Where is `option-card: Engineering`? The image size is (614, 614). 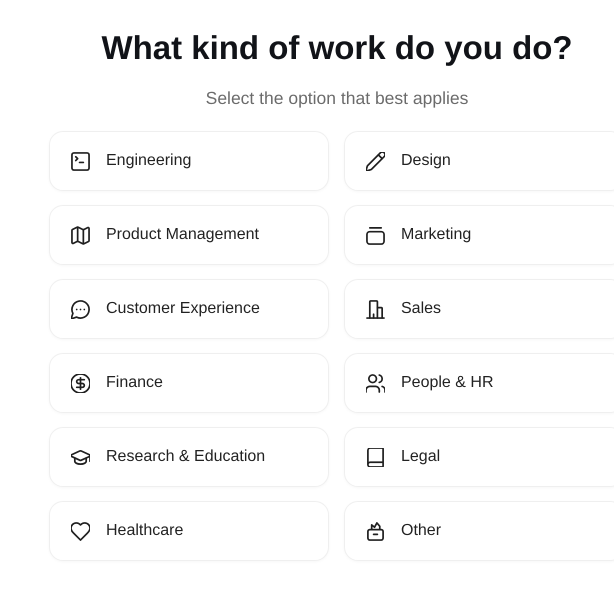
option-card: Engineering is located at coordinates (189, 161).